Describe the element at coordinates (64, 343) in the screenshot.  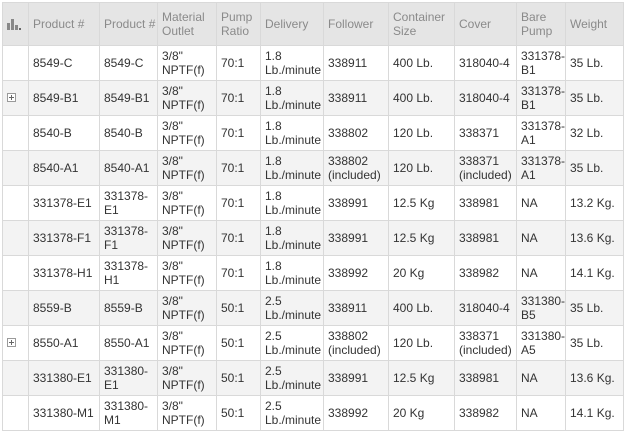
I see `cell-product-number: 8550-A1` at that location.